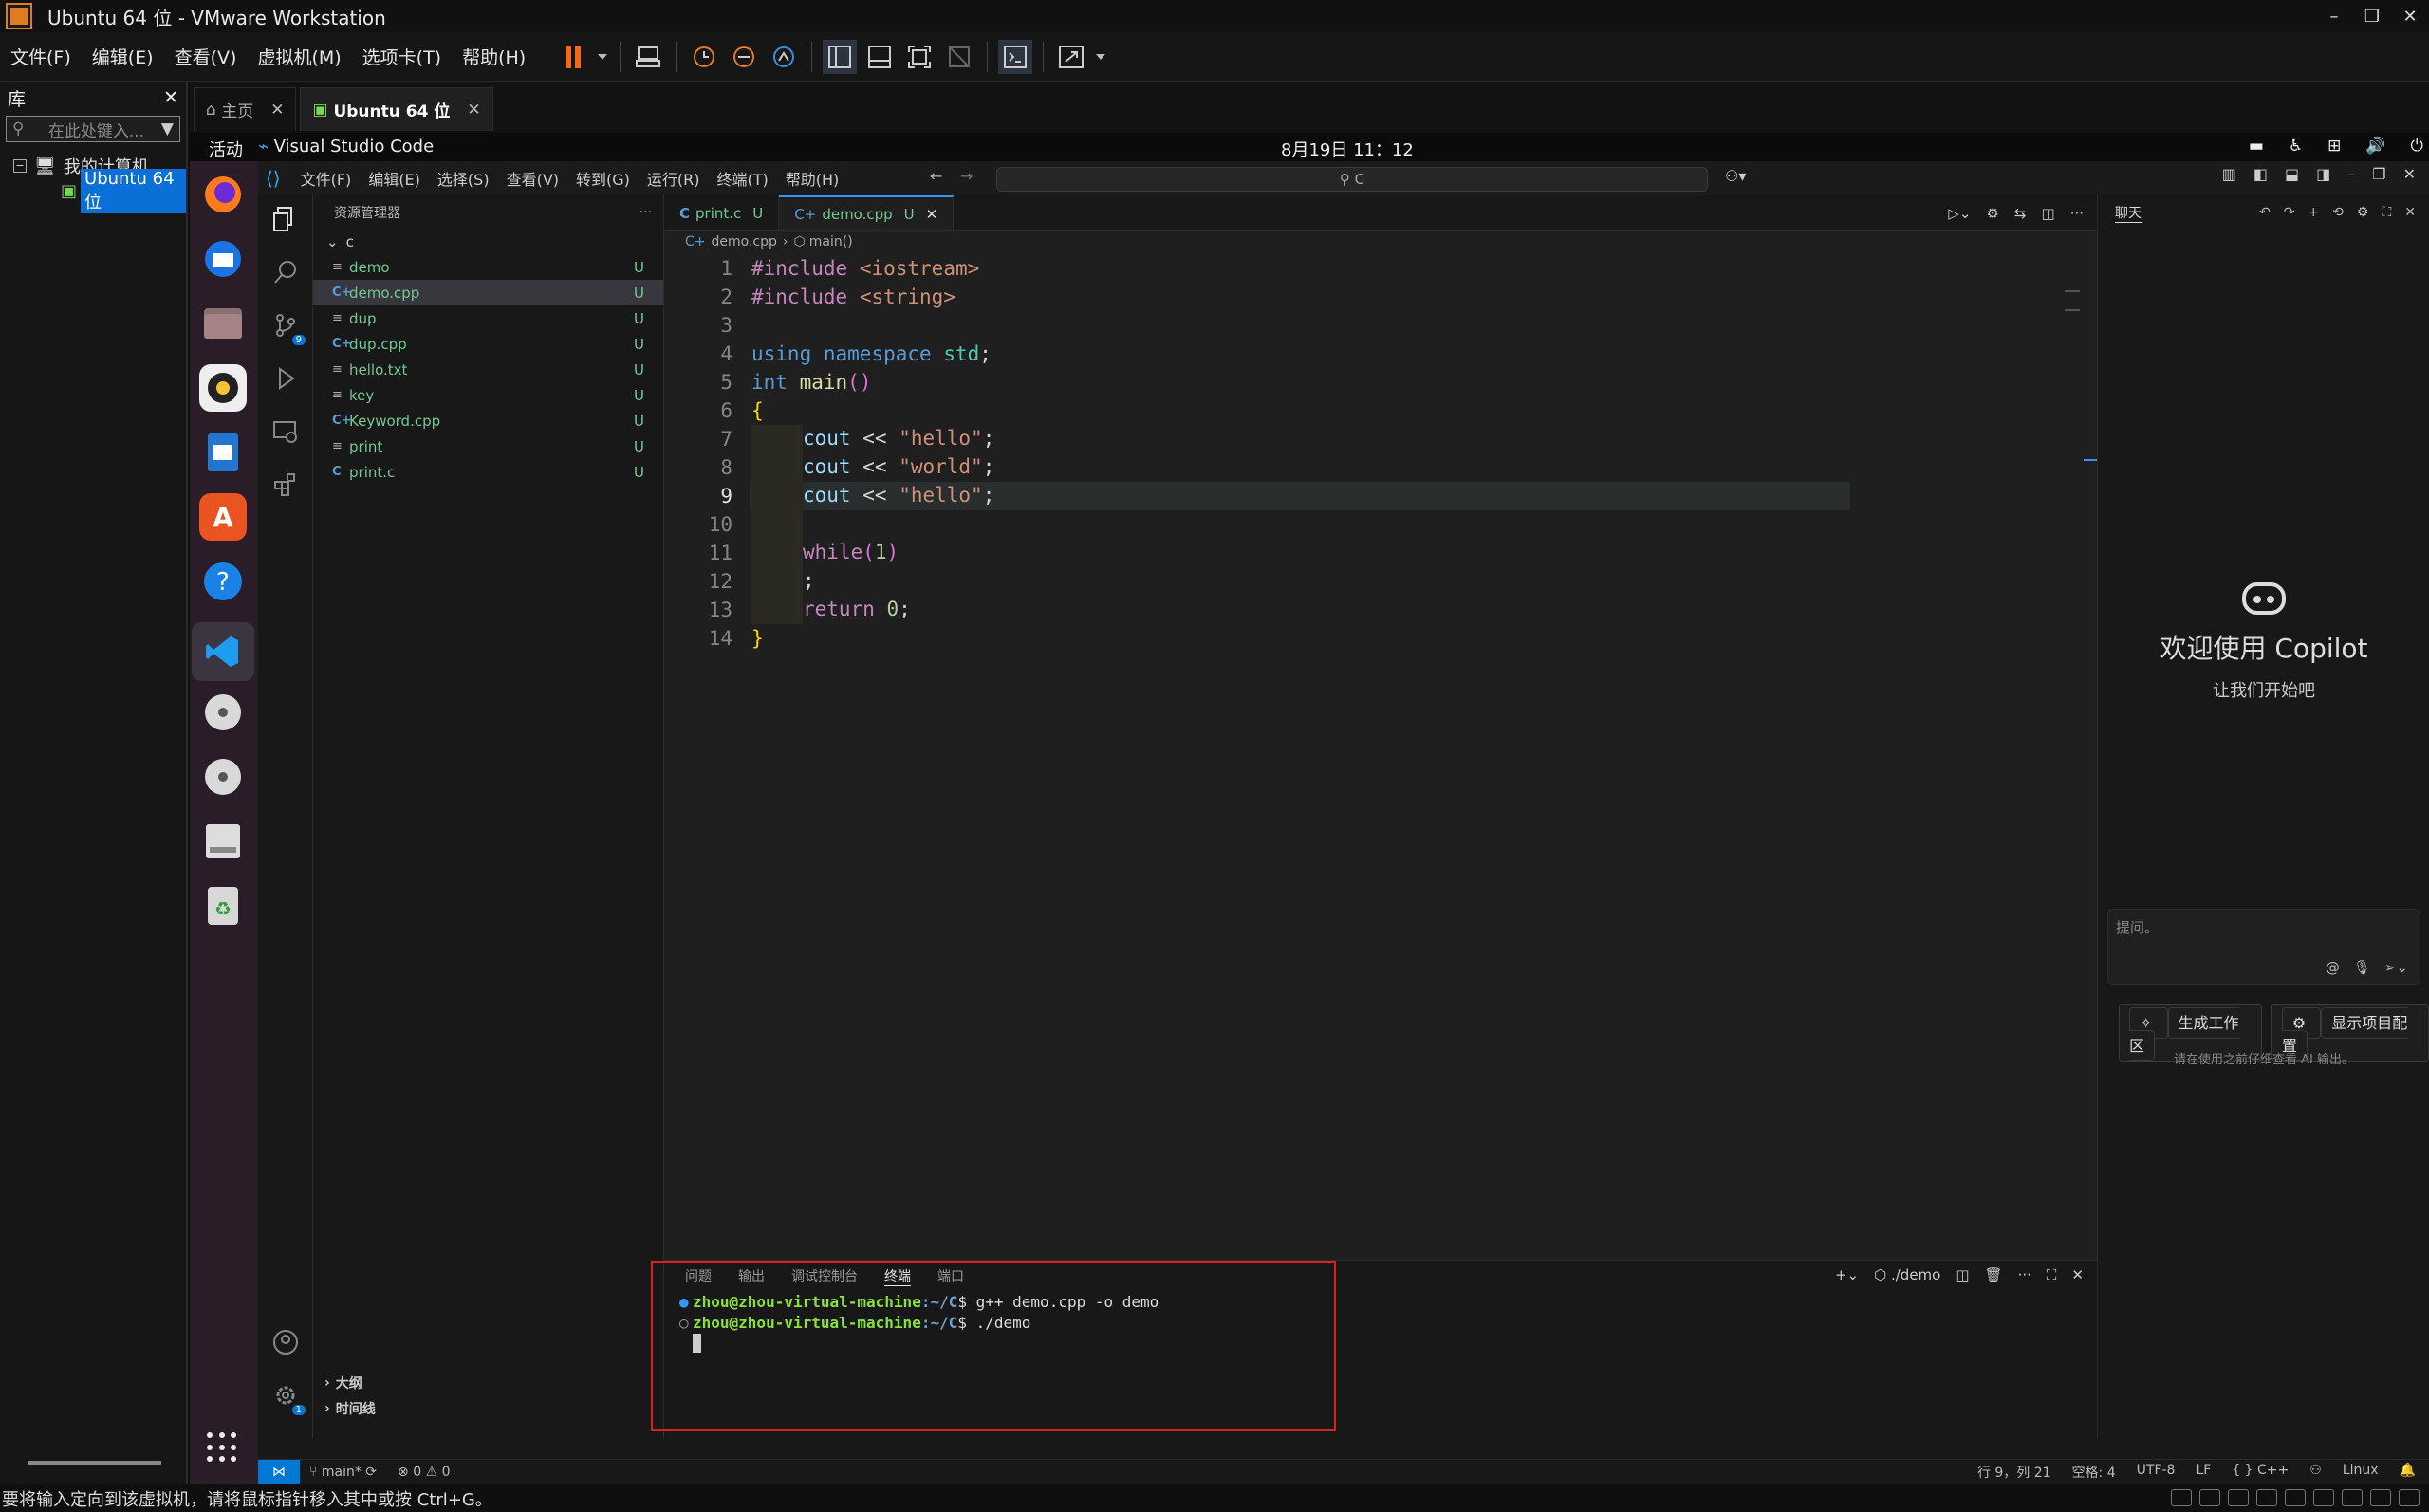  I want to click on volume-icon: 🔊, so click(2375, 146).